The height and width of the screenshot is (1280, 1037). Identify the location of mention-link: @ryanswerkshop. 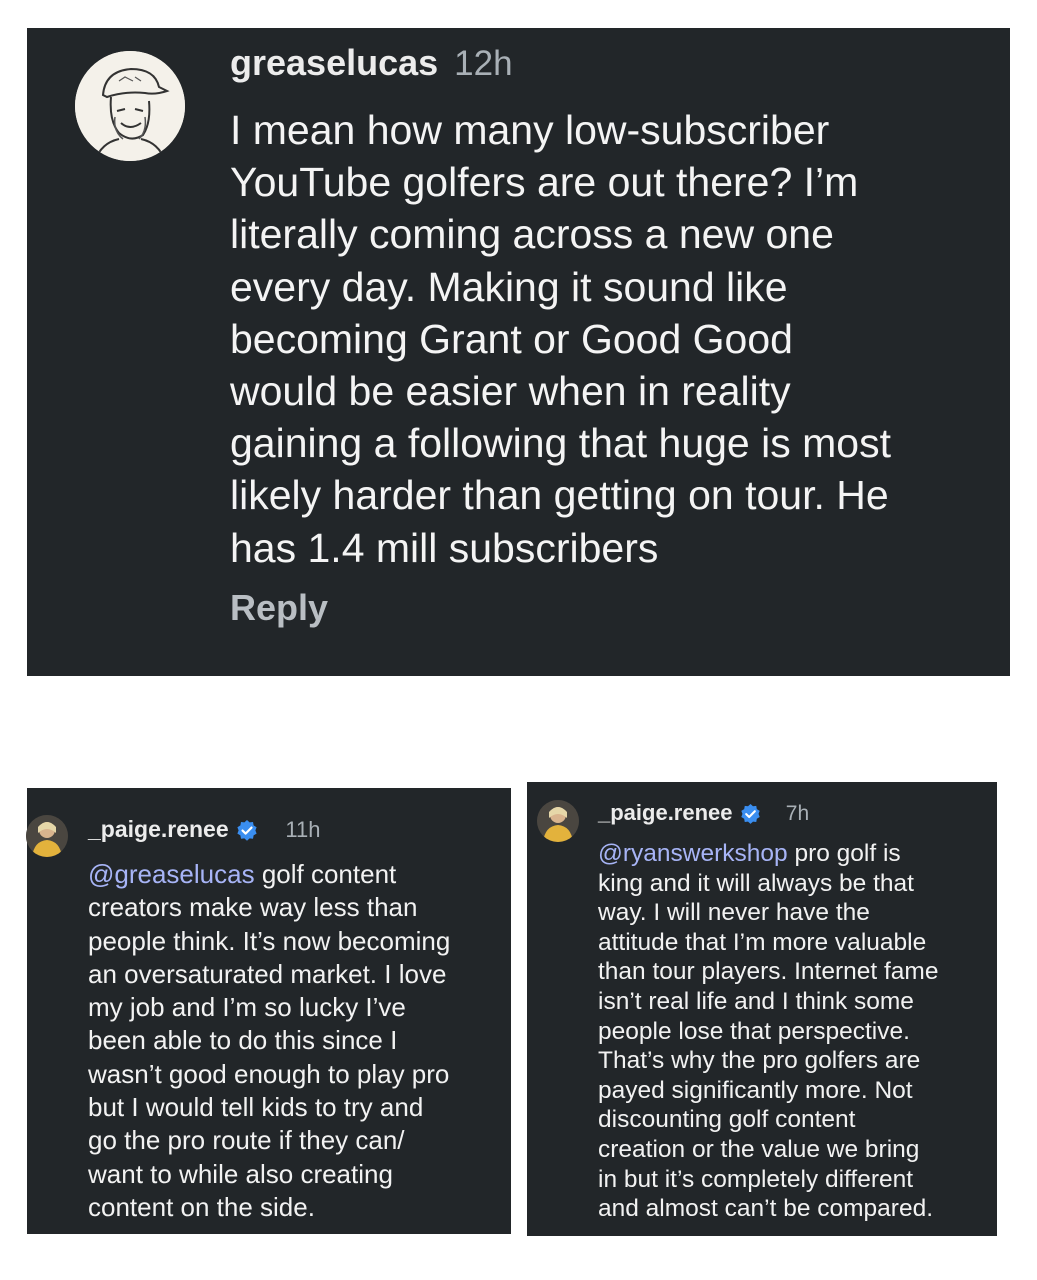
(693, 853).